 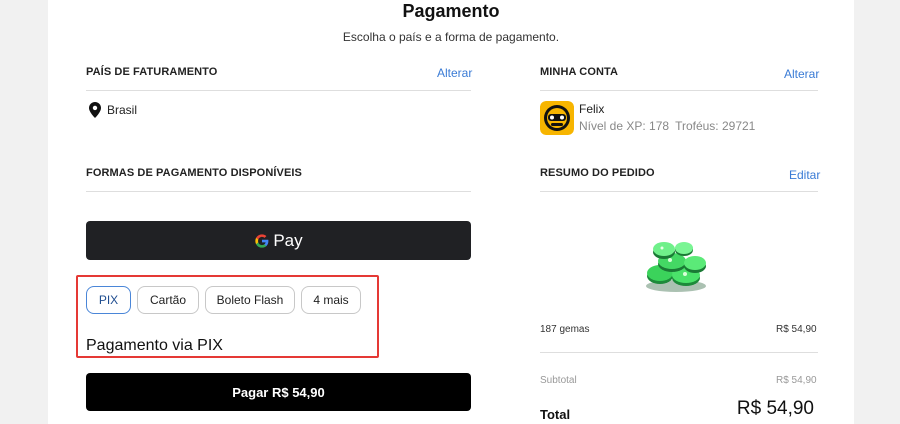 I want to click on location-pin-icon, so click(x=95, y=110).